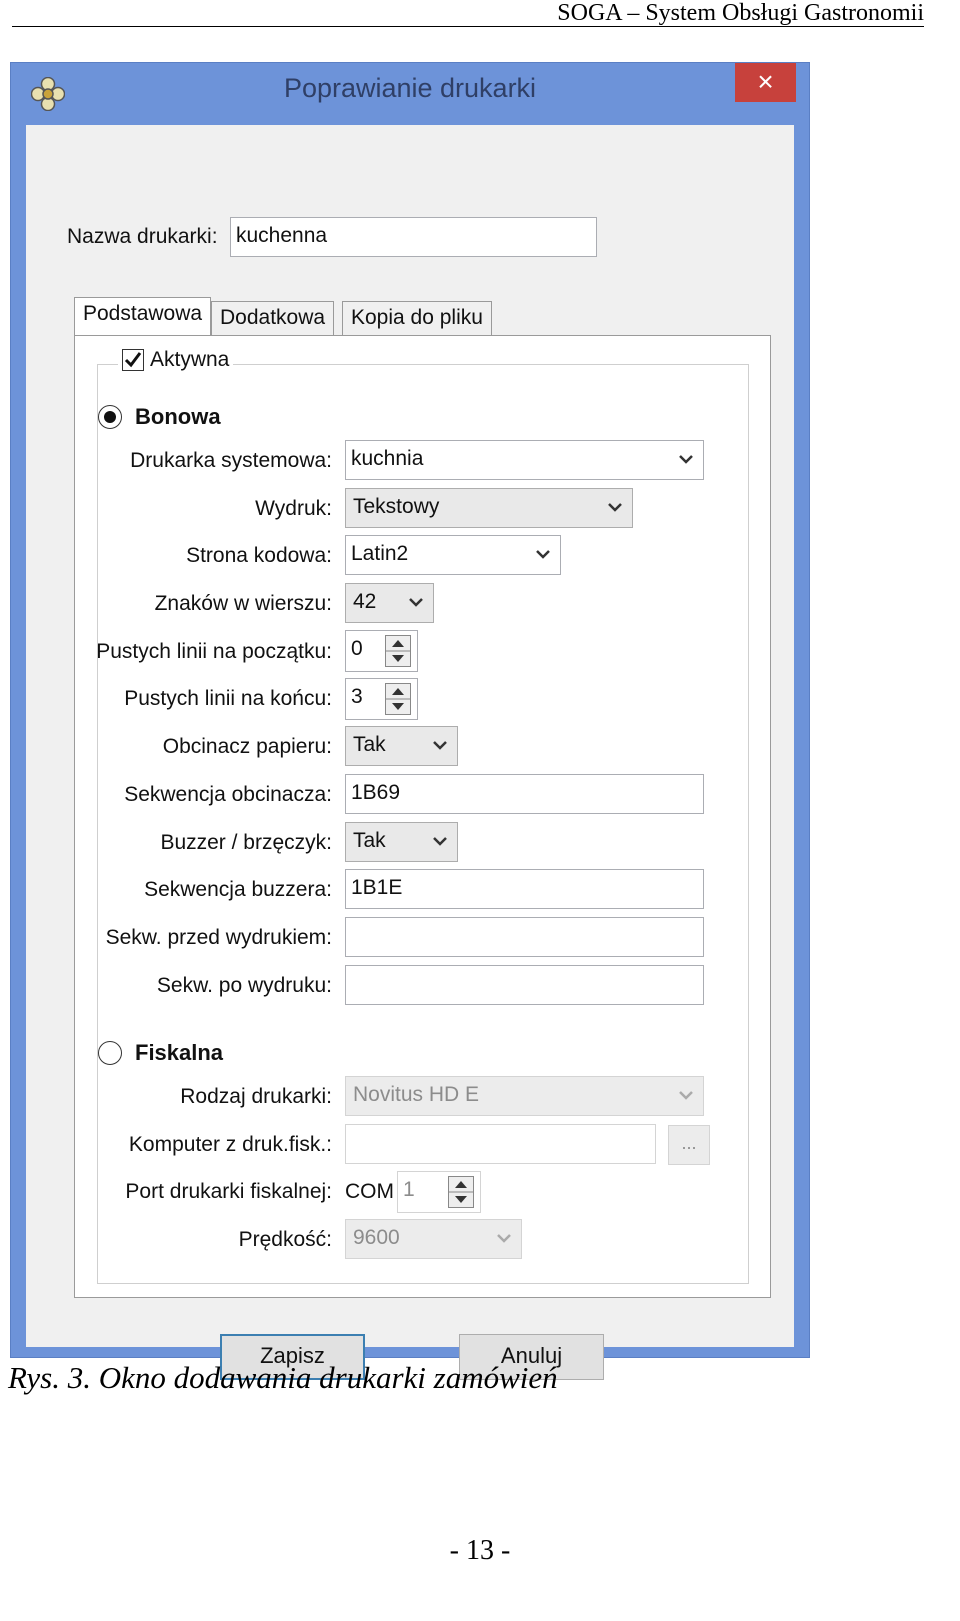  I want to click on printout-select: Tekstowy, so click(489, 508).